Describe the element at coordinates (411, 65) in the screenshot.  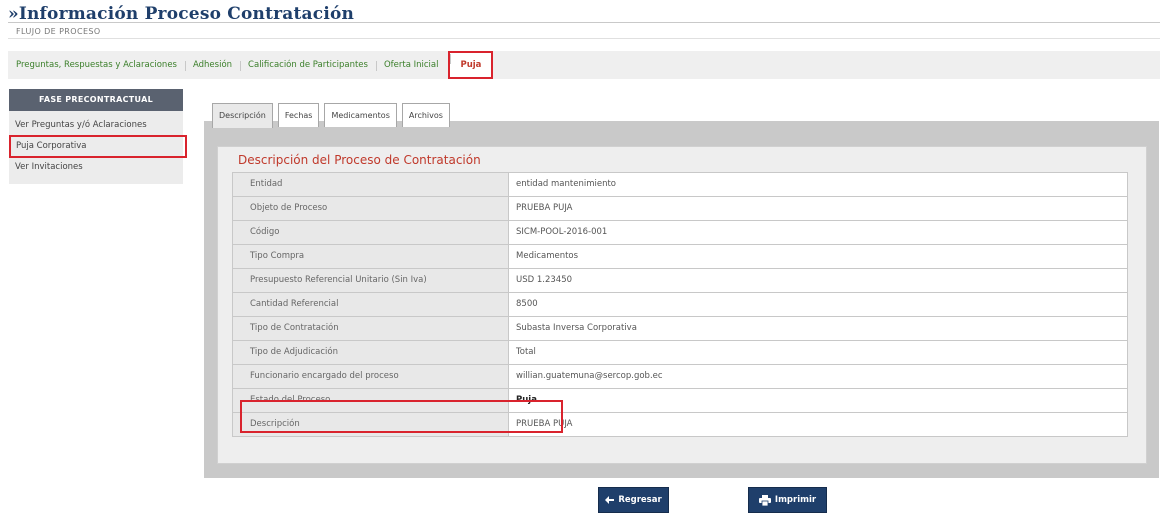
I see `tab-oferta-inicial: Oferta Inicial` at that location.